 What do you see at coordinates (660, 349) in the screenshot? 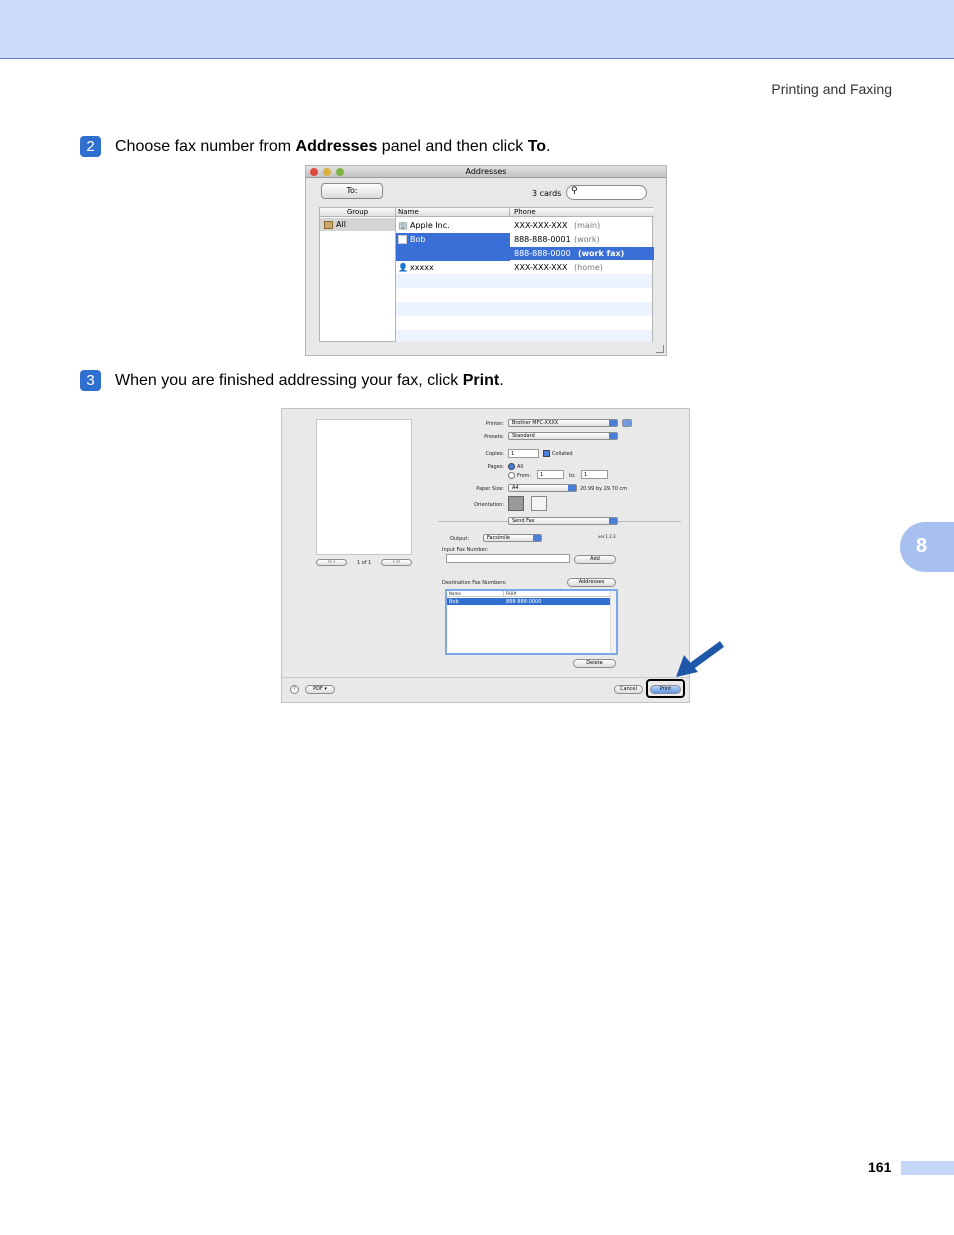
I see `resize-grip-icon` at bounding box center [660, 349].